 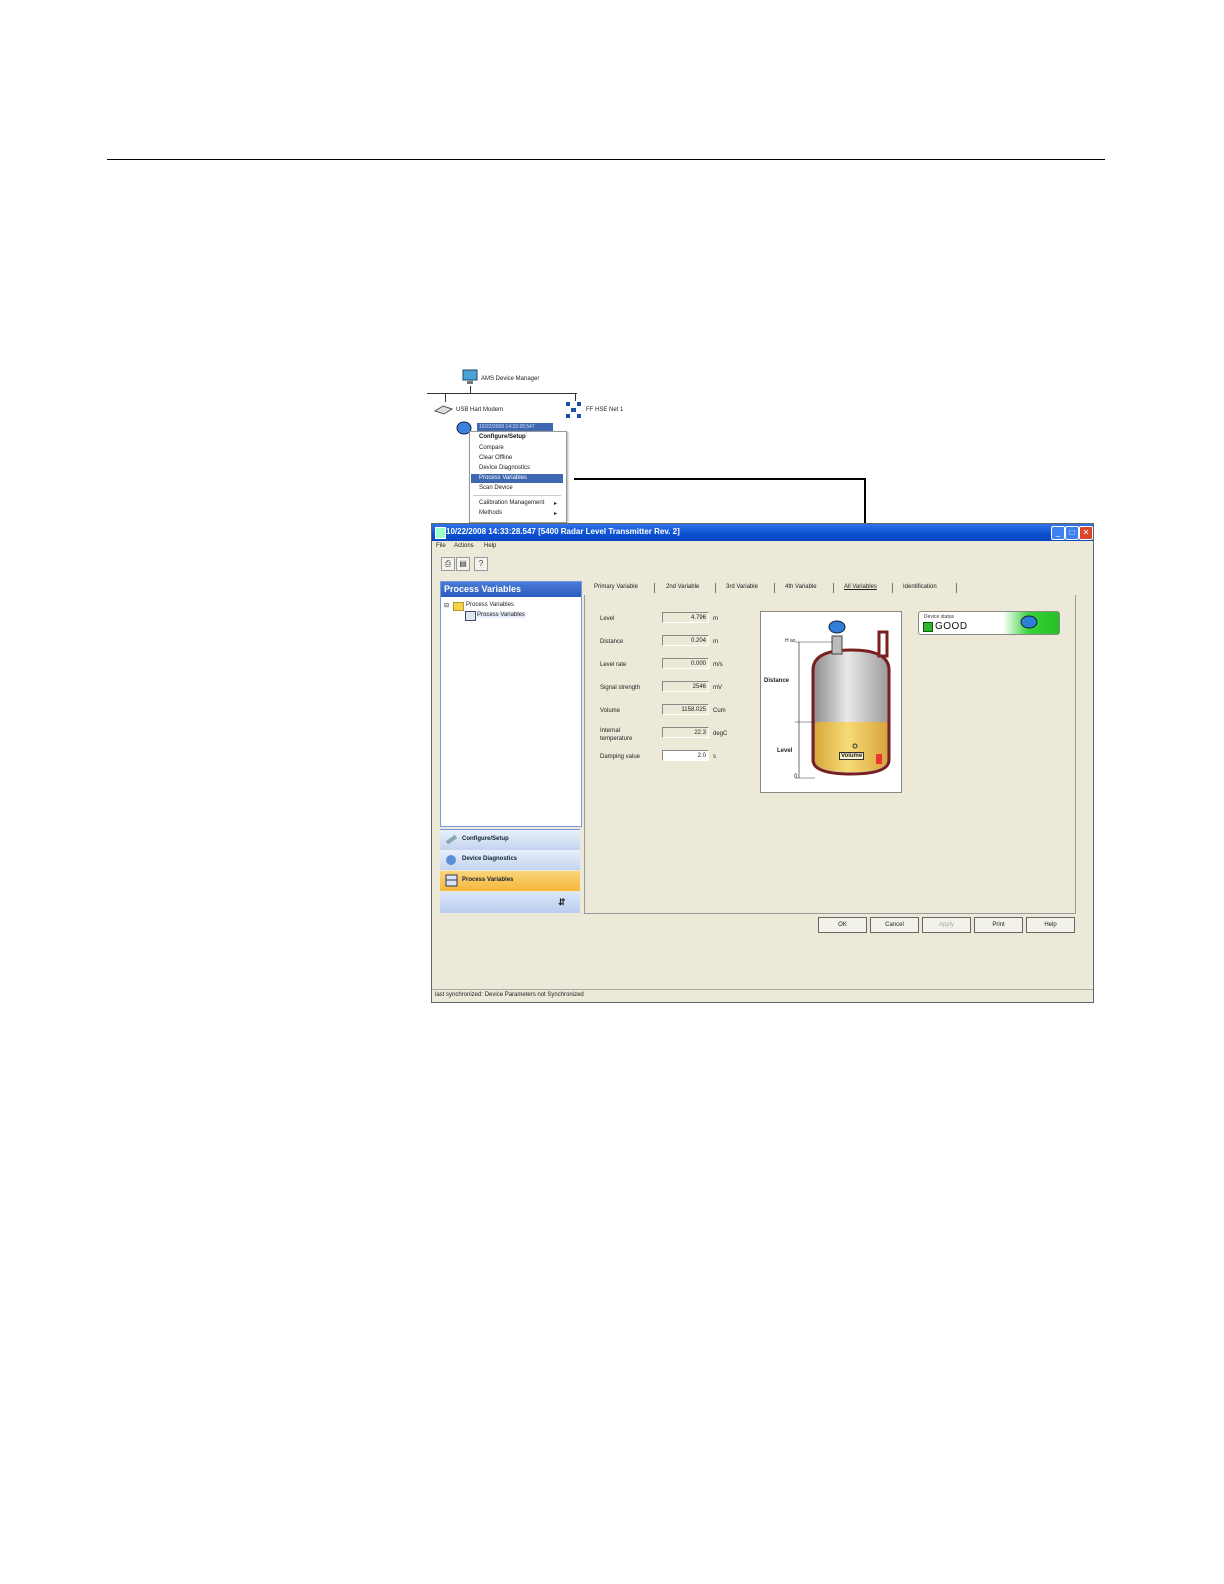 What do you see at coordinates (470, 377) in the screenshot?
I see `computer-icon` at bounding box center [470, 377].